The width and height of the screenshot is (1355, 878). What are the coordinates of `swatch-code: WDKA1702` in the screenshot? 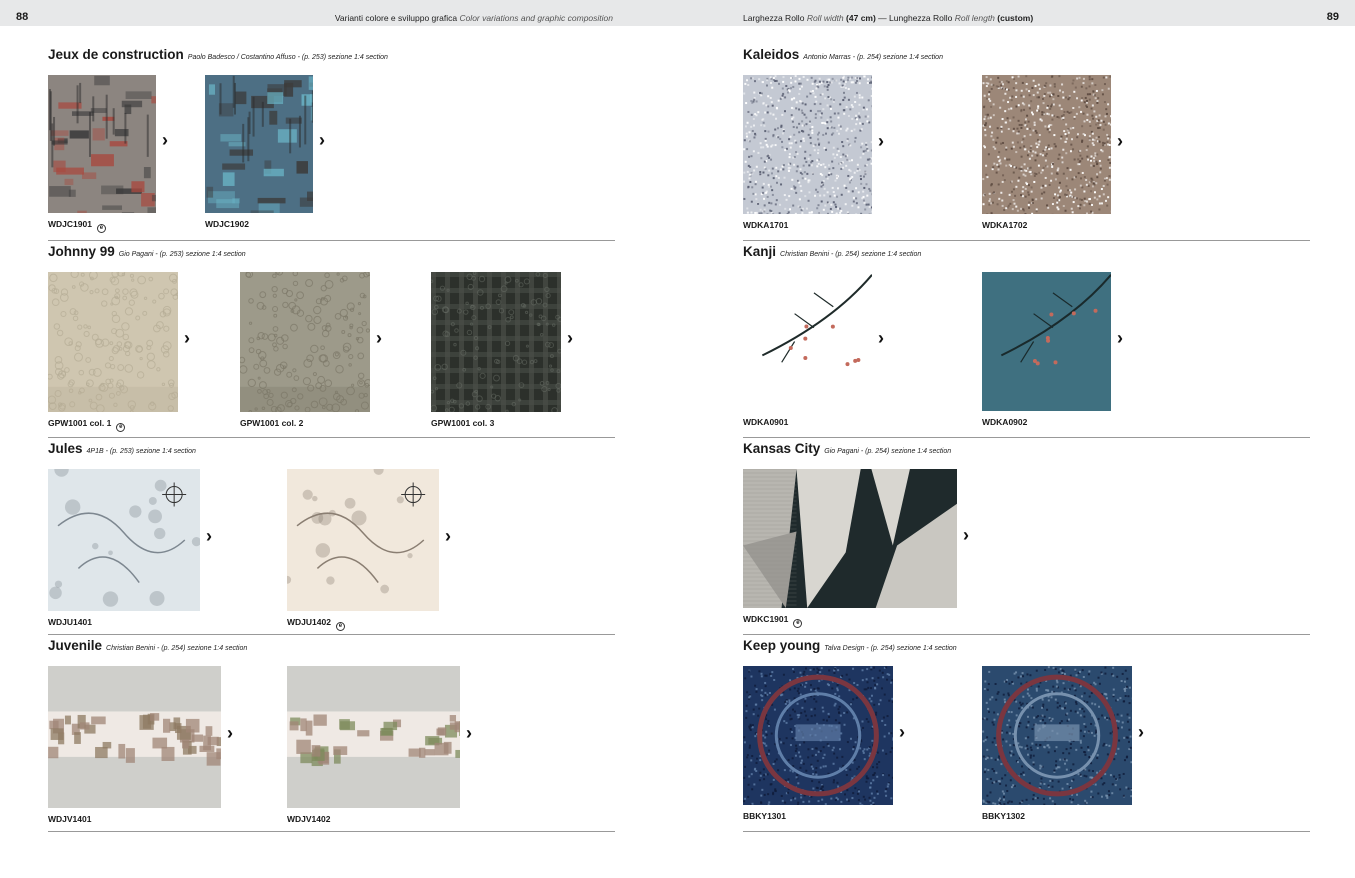 It's located at (1005, 225).